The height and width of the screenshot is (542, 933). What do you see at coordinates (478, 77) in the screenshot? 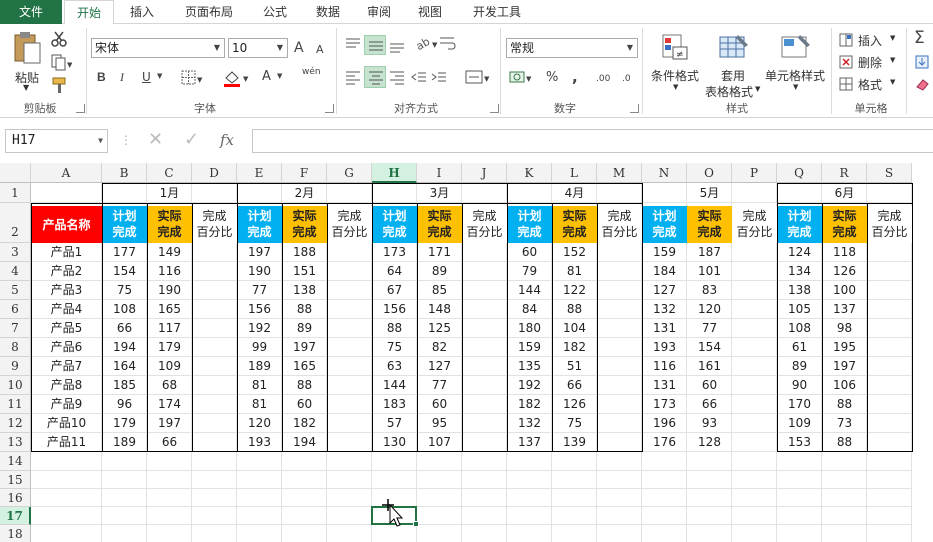
I see `merge-center-icon: ▼` at bounding box center [478, 77].